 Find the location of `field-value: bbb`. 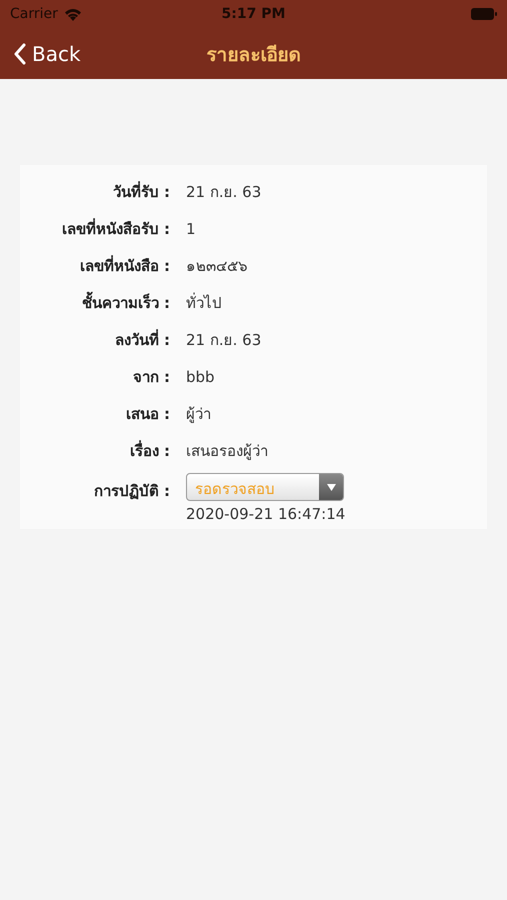

field-value: bbb is located at coordinates (201, 377).